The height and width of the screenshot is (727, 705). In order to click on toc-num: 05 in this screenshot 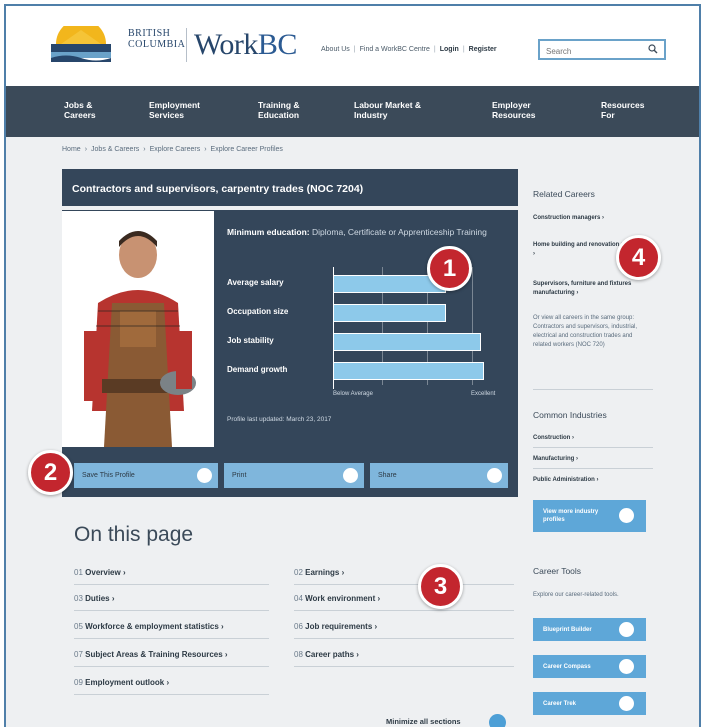, I will do `click(78, 626)`.